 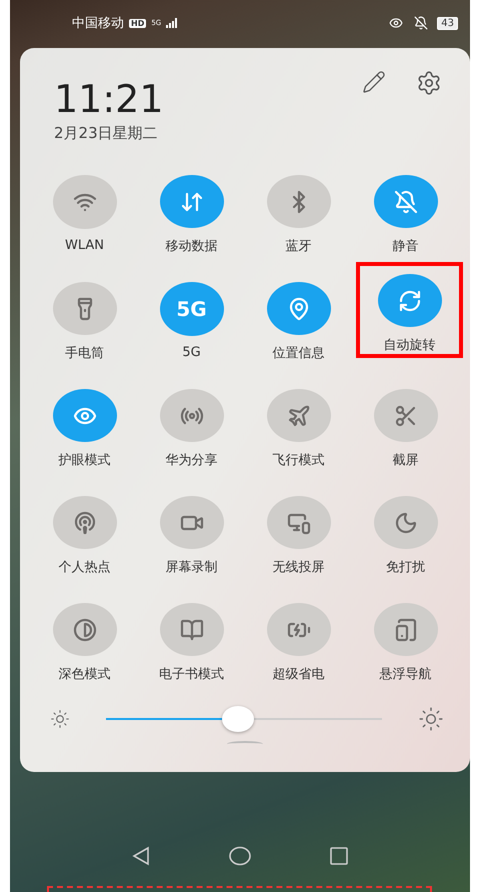 I want to click on battery-level: 43, so click(x=447, y=23).